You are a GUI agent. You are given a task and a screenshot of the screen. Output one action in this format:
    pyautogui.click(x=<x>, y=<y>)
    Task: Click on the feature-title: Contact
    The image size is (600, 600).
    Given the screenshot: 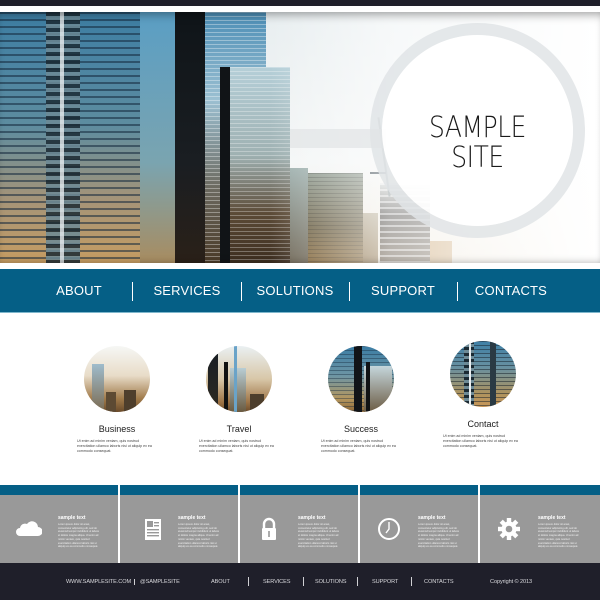 What is the action you would take?
    pyautogui.click(x=483, y=424)
    